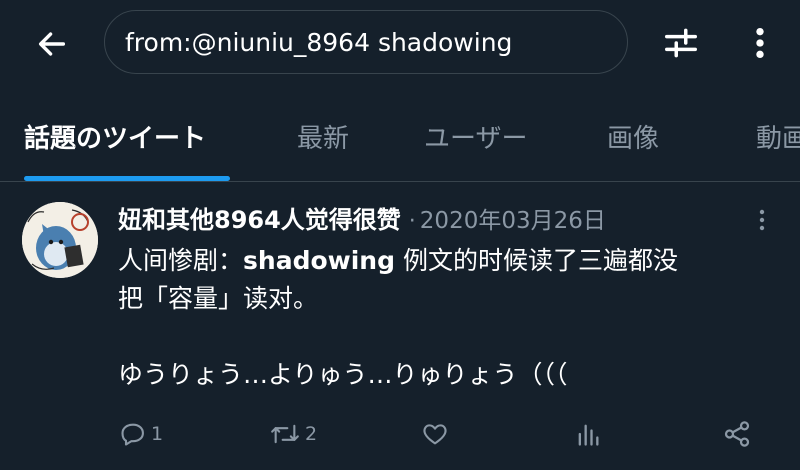 The height and width of the screenshot is (470, 800). Describe the element at coordinates (285, 434) in the screenshot. I see `retweet-icon` at that location.